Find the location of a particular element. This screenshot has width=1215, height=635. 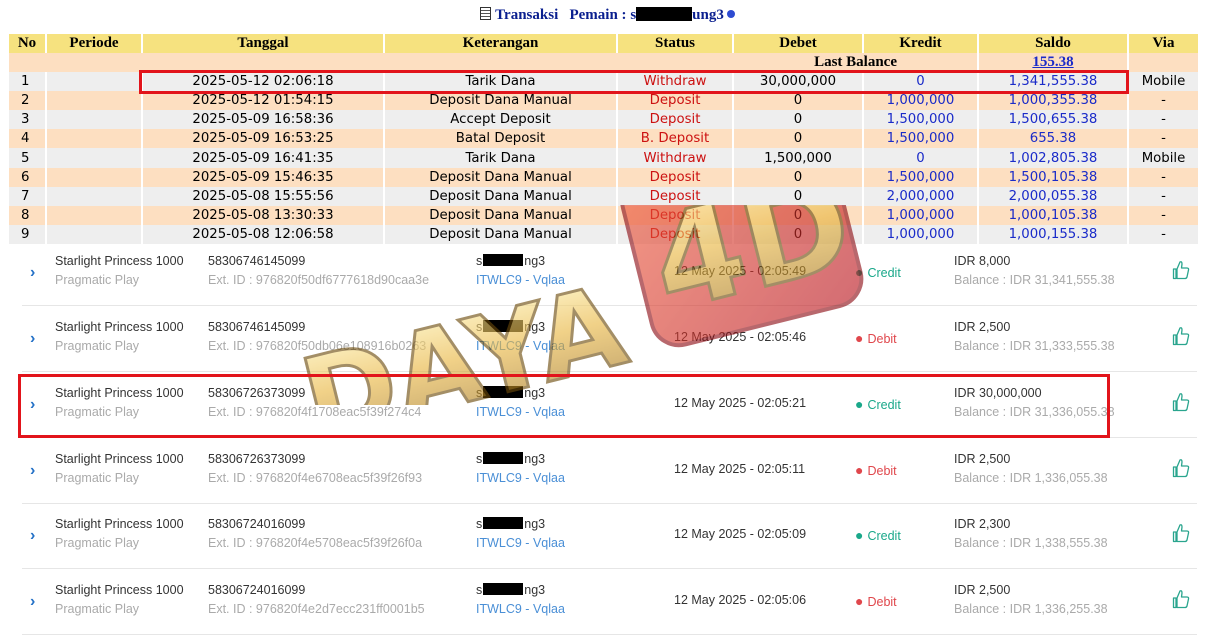

balance: Balance : IDR 31,336,055.38 is located at coordinates (1034, 412).